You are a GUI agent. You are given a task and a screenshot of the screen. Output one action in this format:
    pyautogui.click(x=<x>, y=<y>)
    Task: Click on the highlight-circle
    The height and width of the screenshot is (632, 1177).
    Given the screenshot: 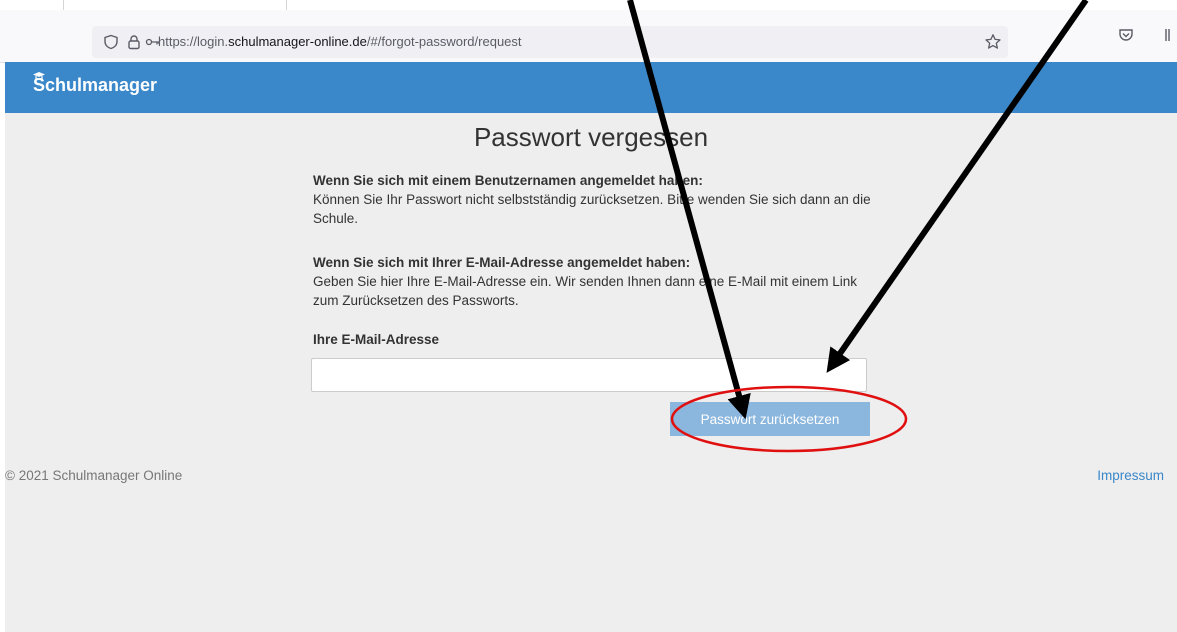 What is the action you would take?
    pyautogui.click(x=789, y=419)
    